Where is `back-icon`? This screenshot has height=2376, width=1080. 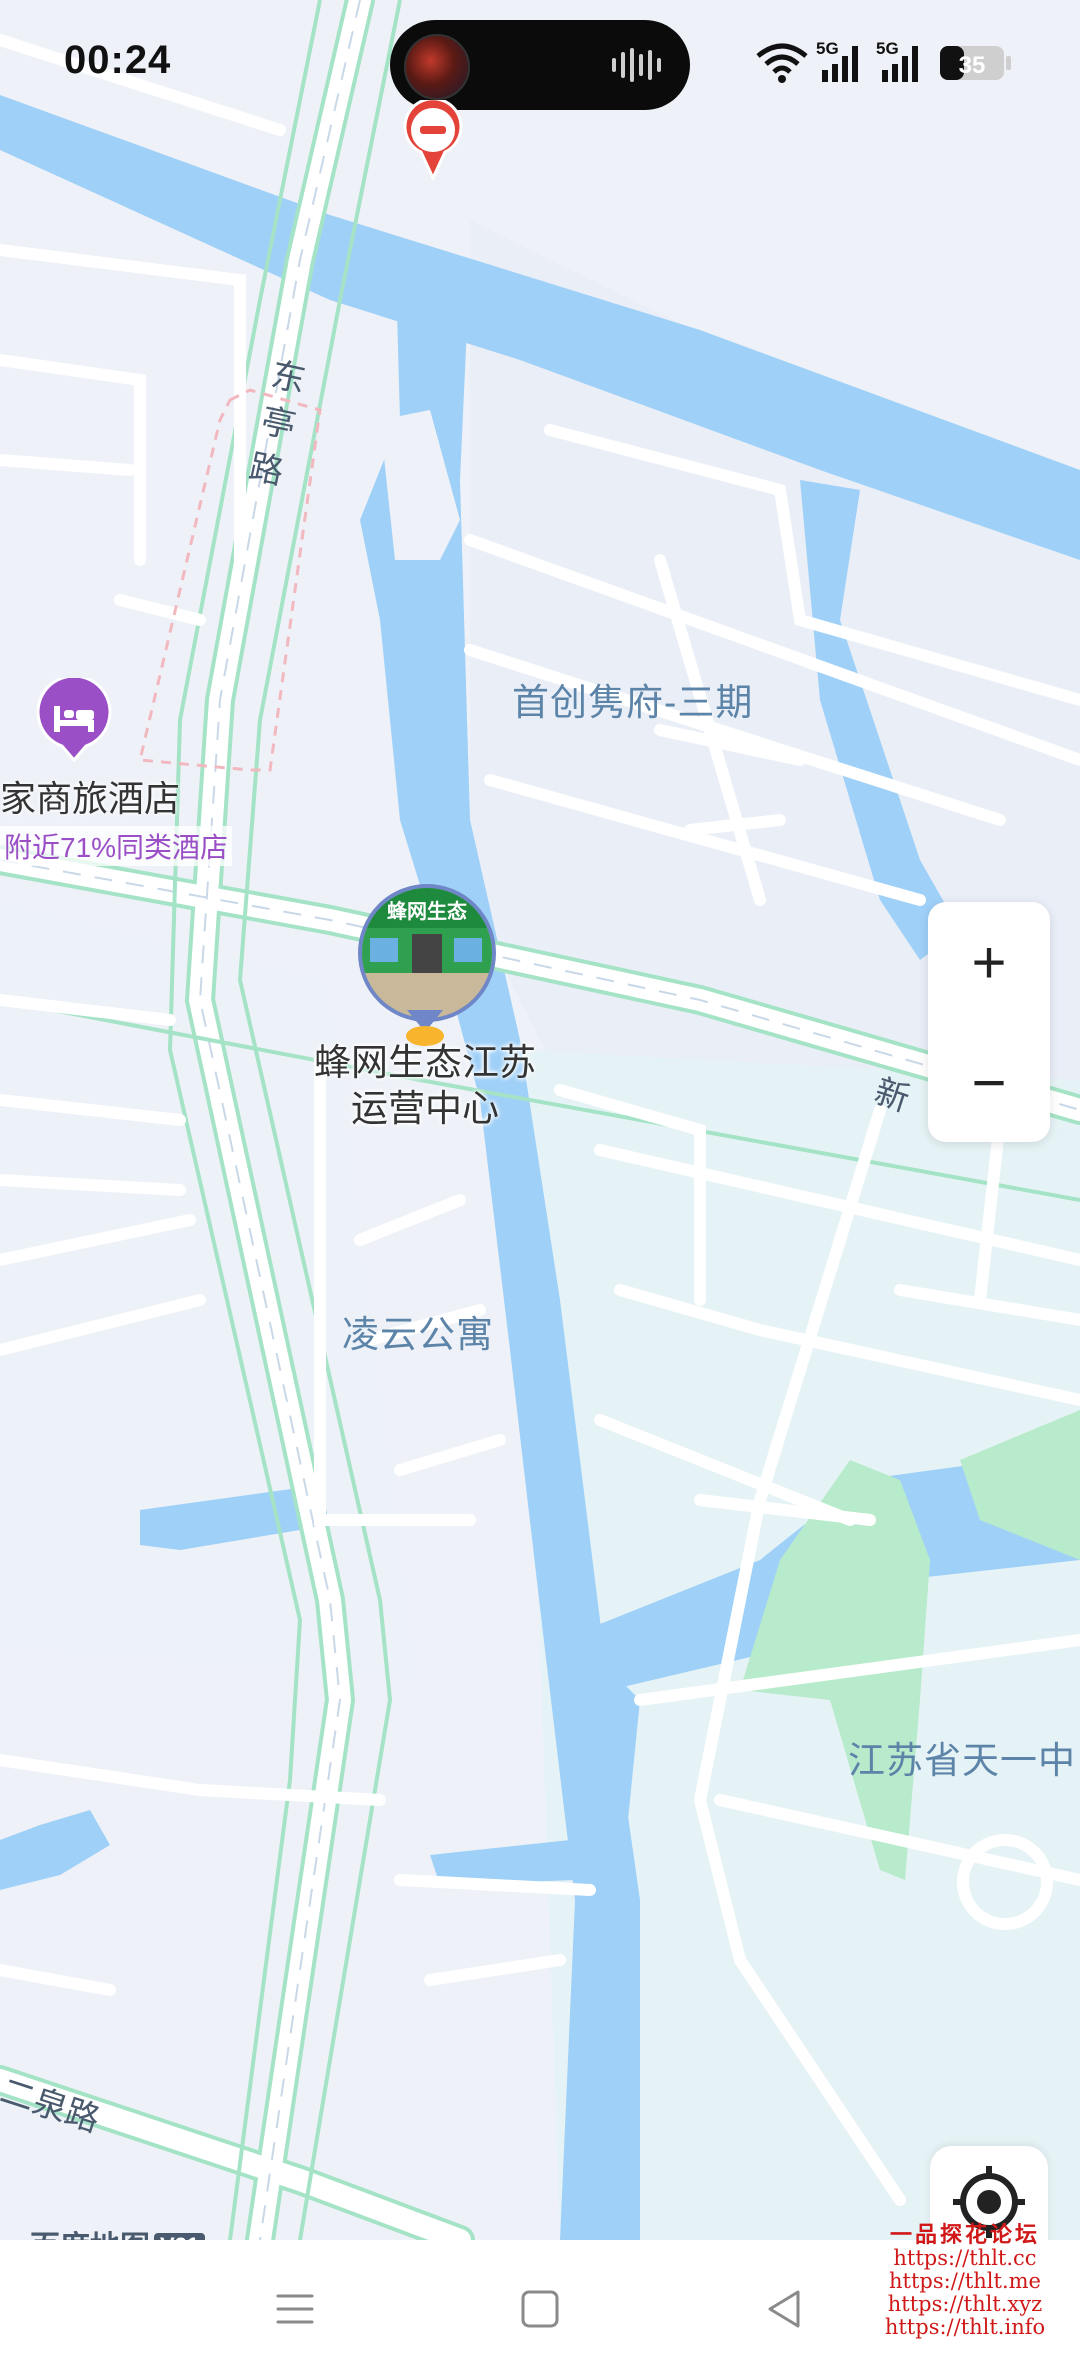
back-icon is located at coordinates (785, 2309).